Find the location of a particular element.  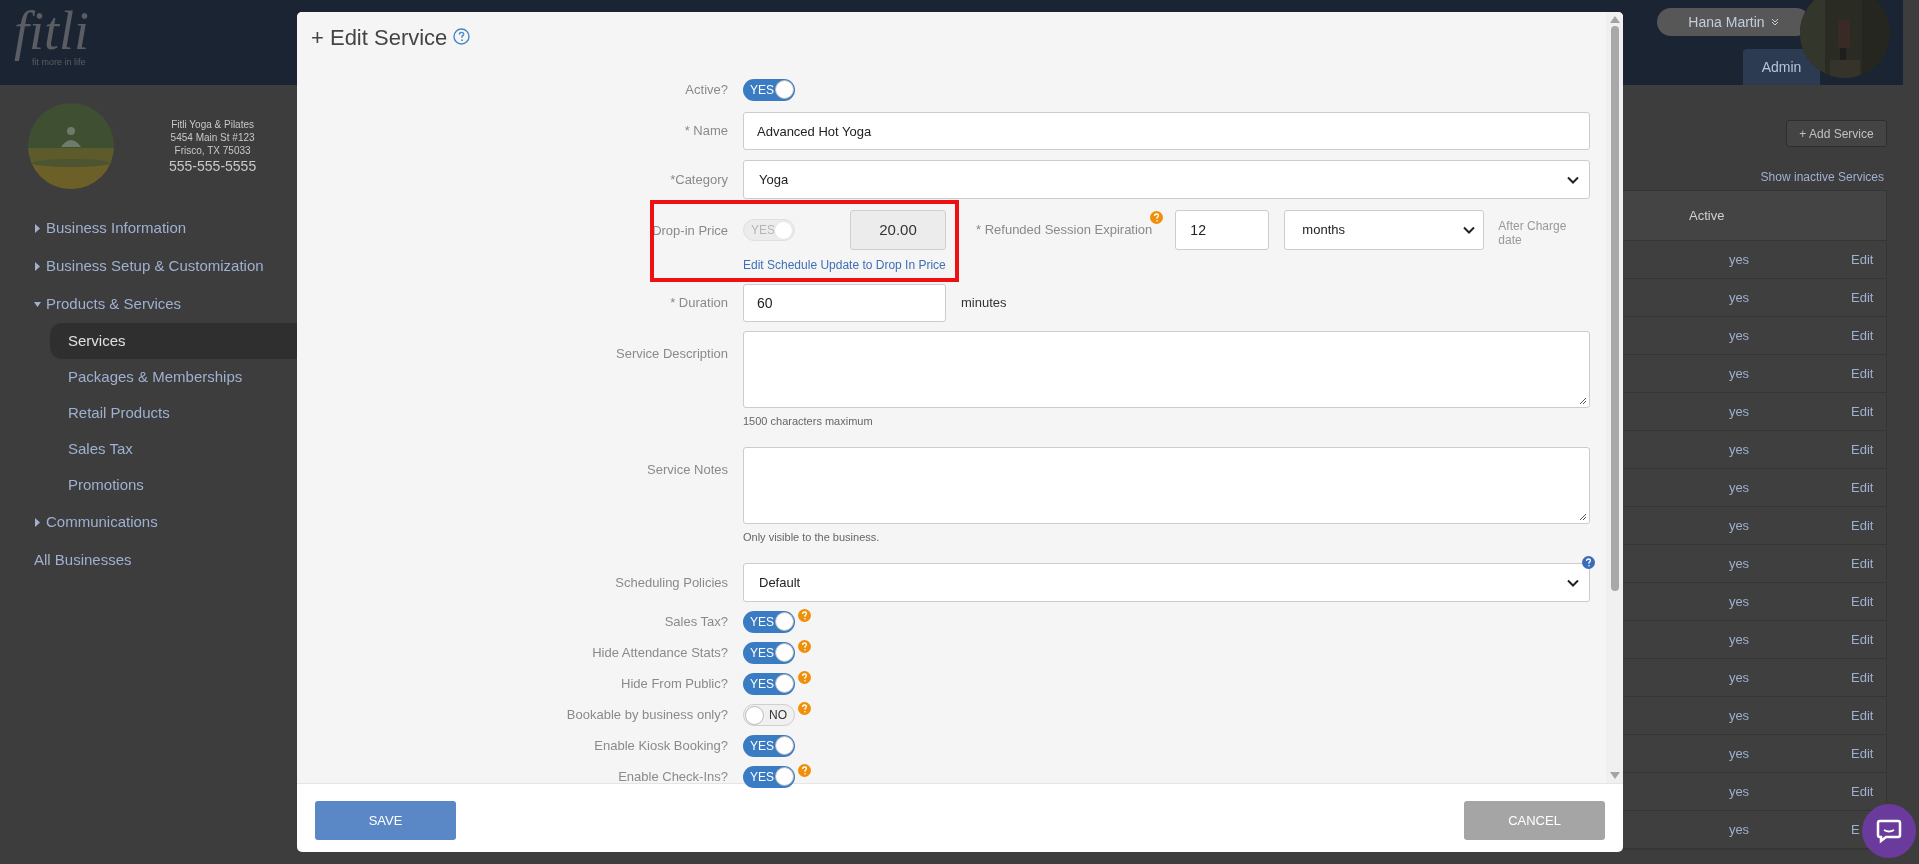

field-hint: 1500 characters maximum is located at coordinates (808, 421).